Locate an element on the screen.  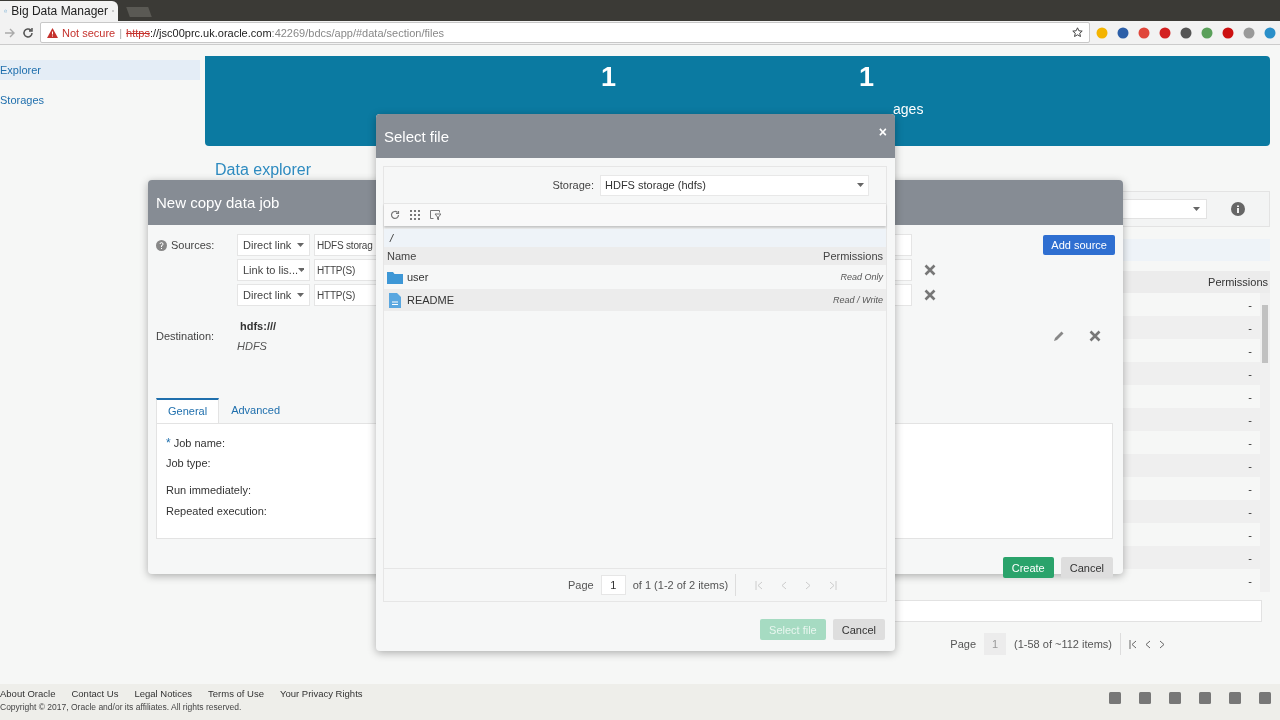
next-page-icon is located at coordinates (1162, 644).